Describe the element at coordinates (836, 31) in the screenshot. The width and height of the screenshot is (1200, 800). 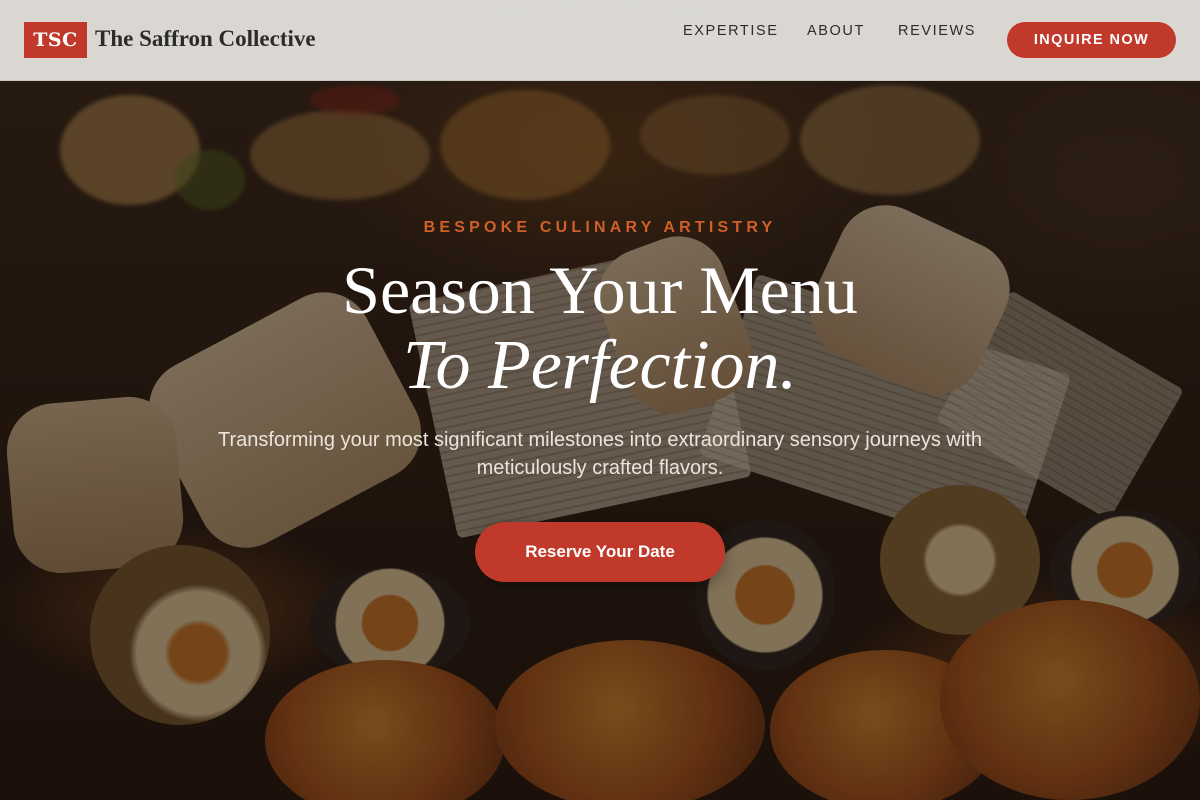
I see `nav-link-about: ABOUT` at that location.